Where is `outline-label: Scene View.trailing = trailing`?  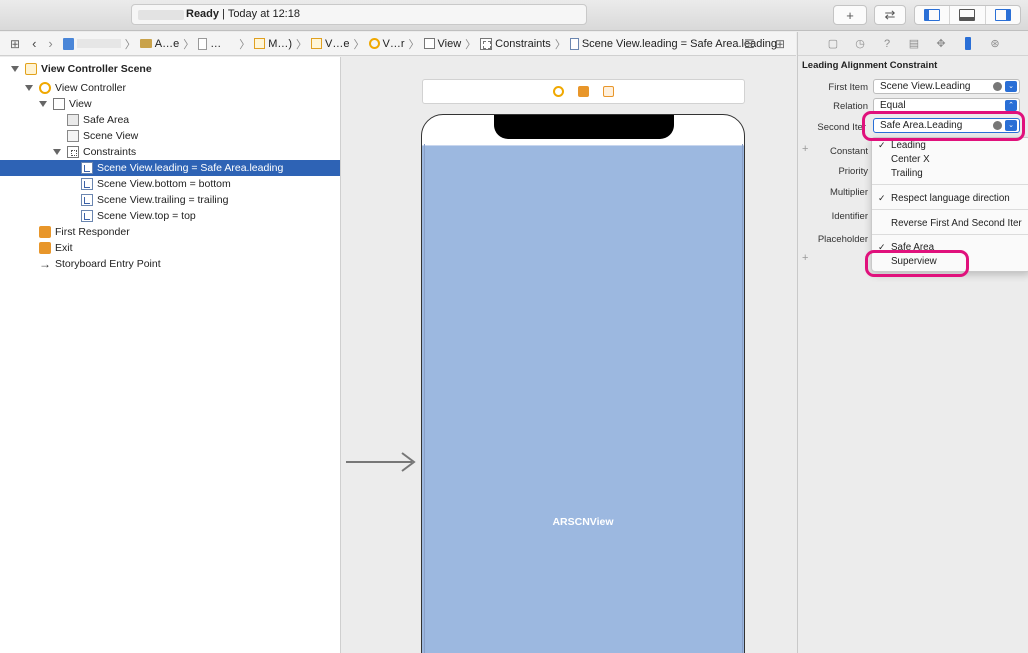
outline-label: Scene View.trailing = trailing is located at coordinates (163, 200).